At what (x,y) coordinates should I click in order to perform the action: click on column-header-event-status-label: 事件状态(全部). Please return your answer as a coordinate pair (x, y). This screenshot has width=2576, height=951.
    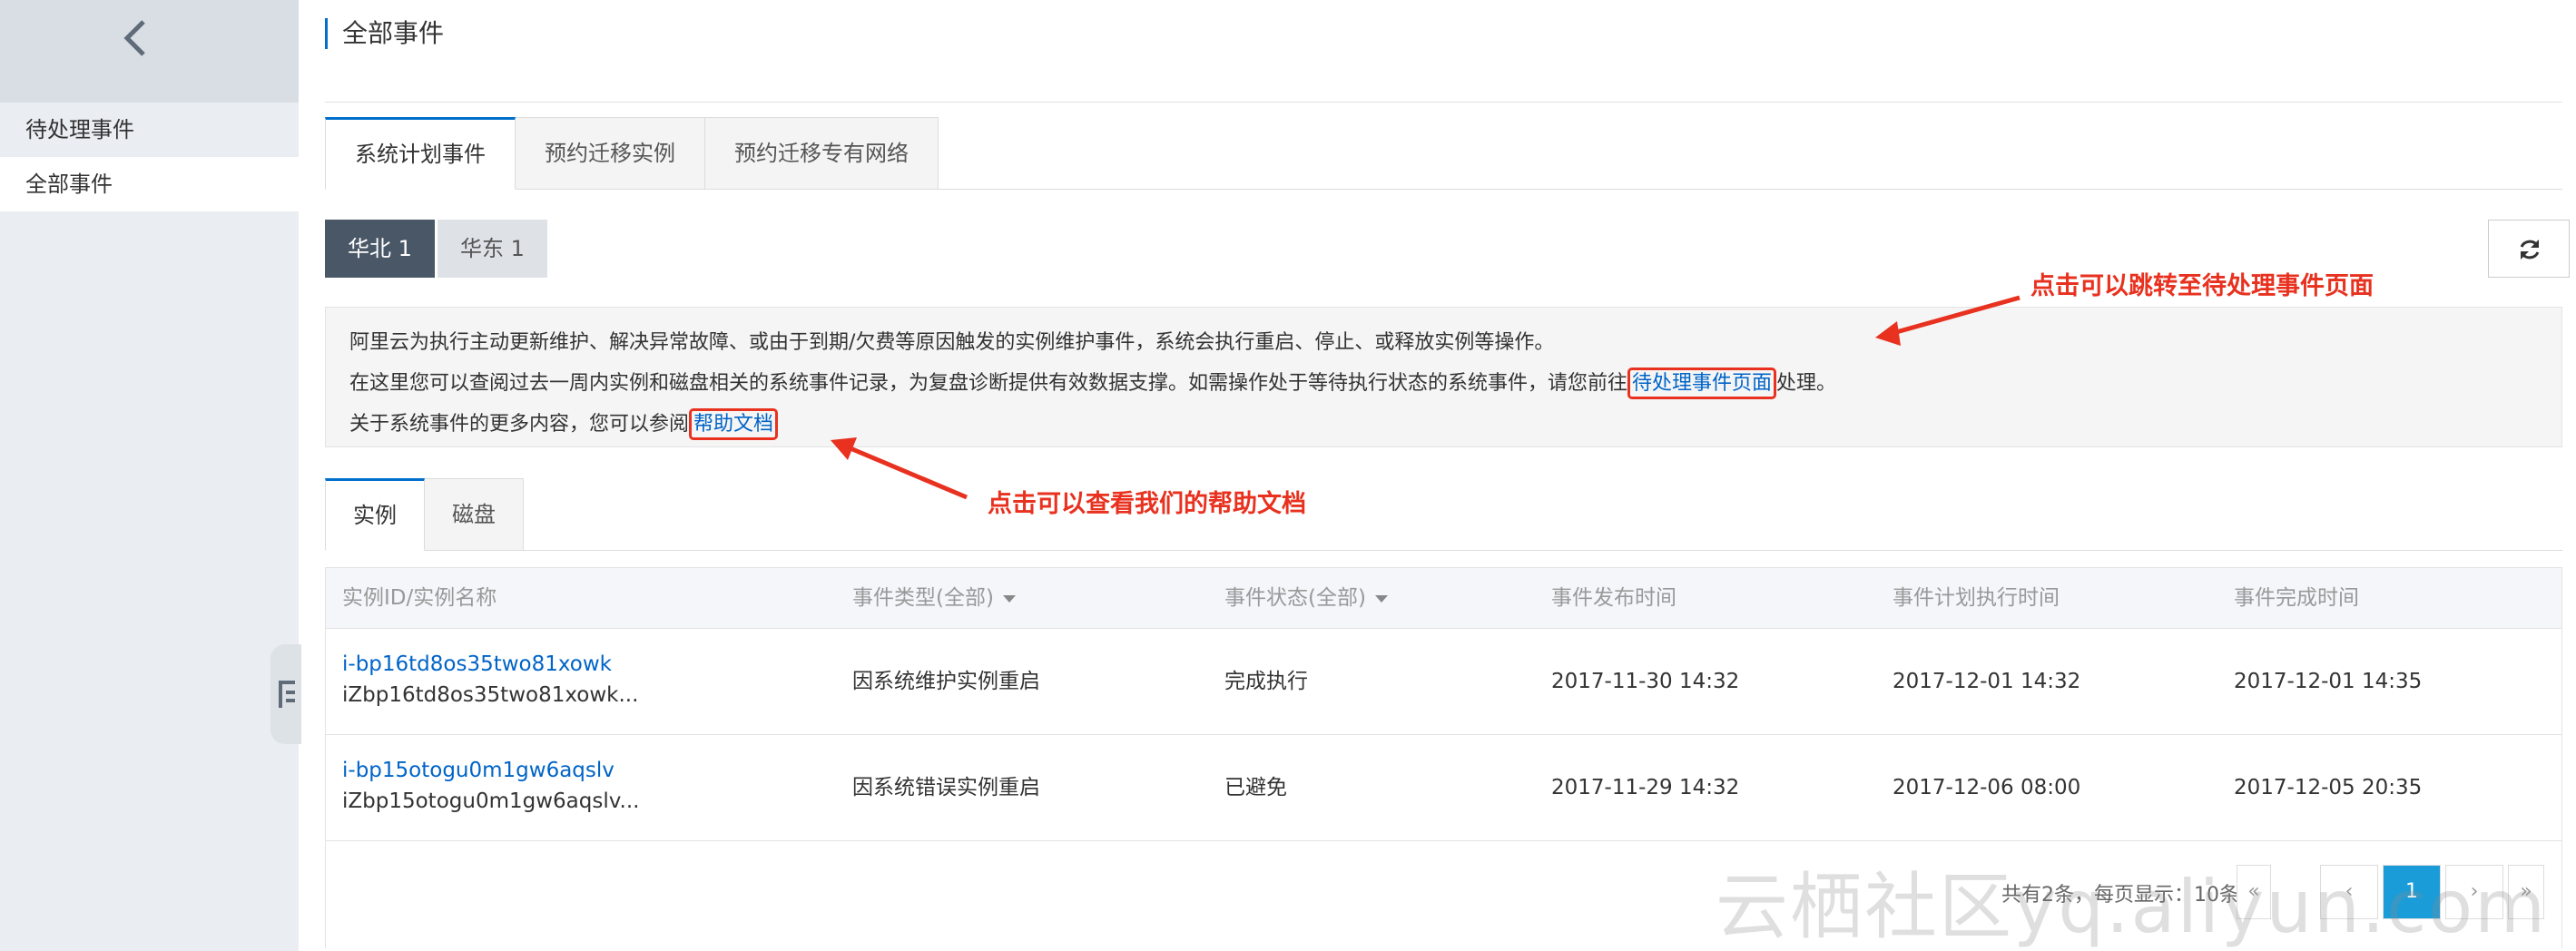
    Looking at the image, I should click on (1295, 598).